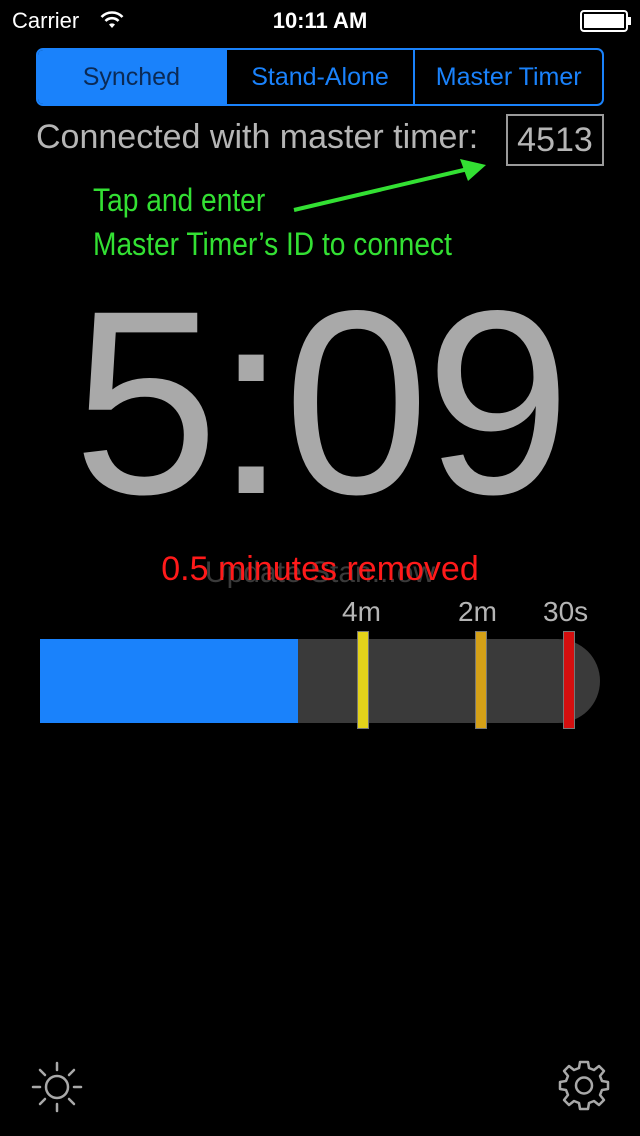  Describe the element at coordinates (566, 611) in the screenshot. I see `marker-label-30s: 30s` at that location.